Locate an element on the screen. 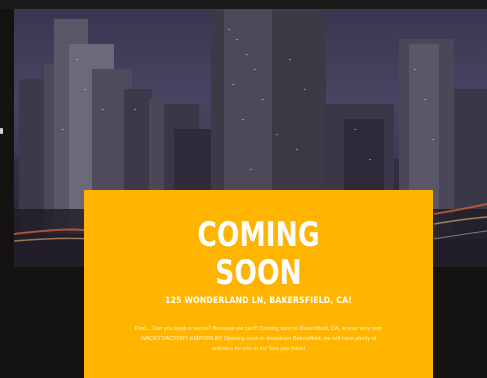 The image size is (487, 378). address-text: 125 WONDERLAND LN, BAKERSFIELD, CA! is located at coordinates (258, 301).